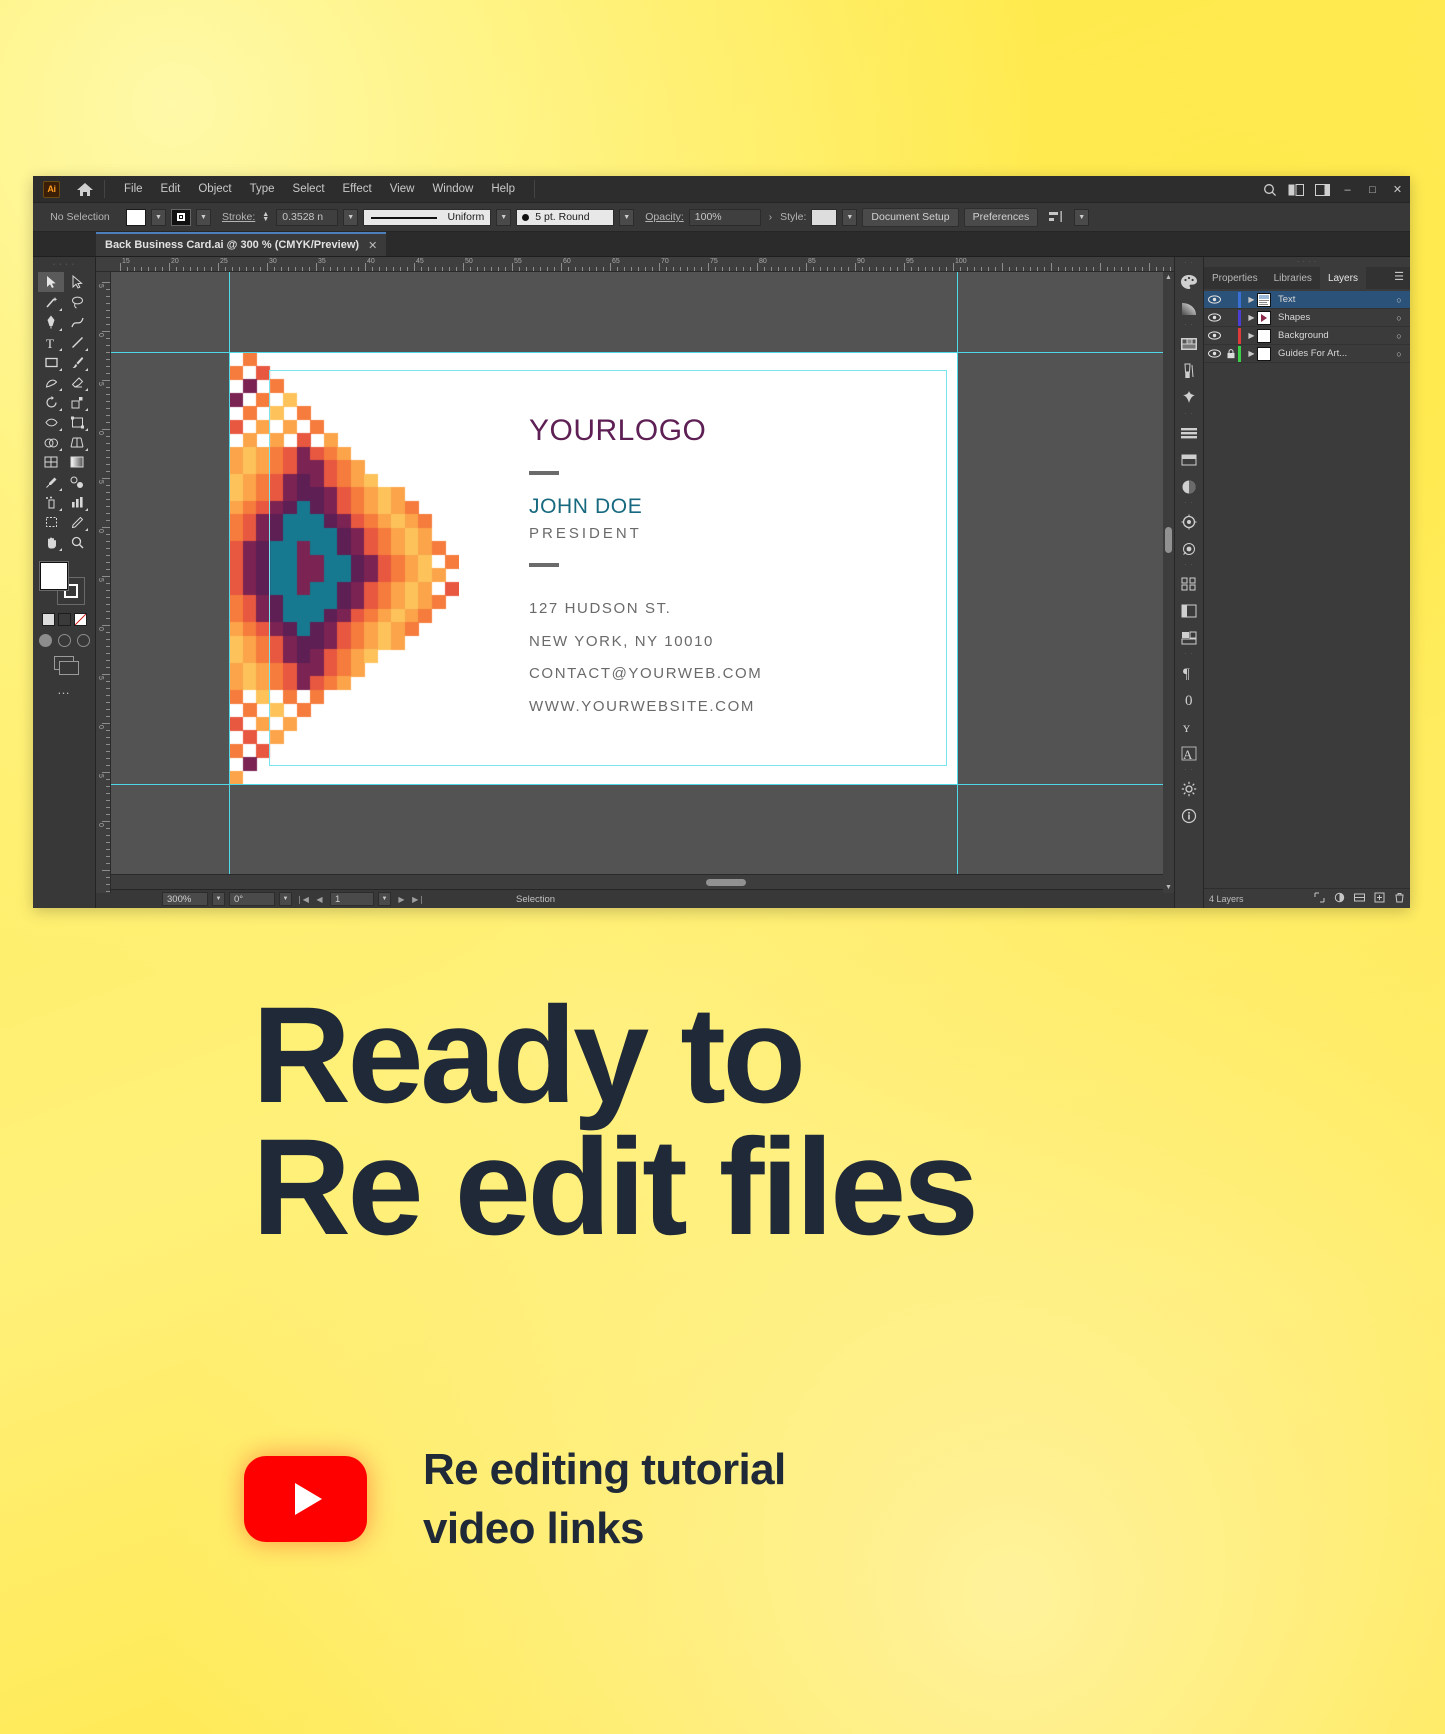  What do you see at coordinates (307, 217) in the screenshot?
I see `stroke-weight-input: 0.3528 n` at bounding box center [307, 217].